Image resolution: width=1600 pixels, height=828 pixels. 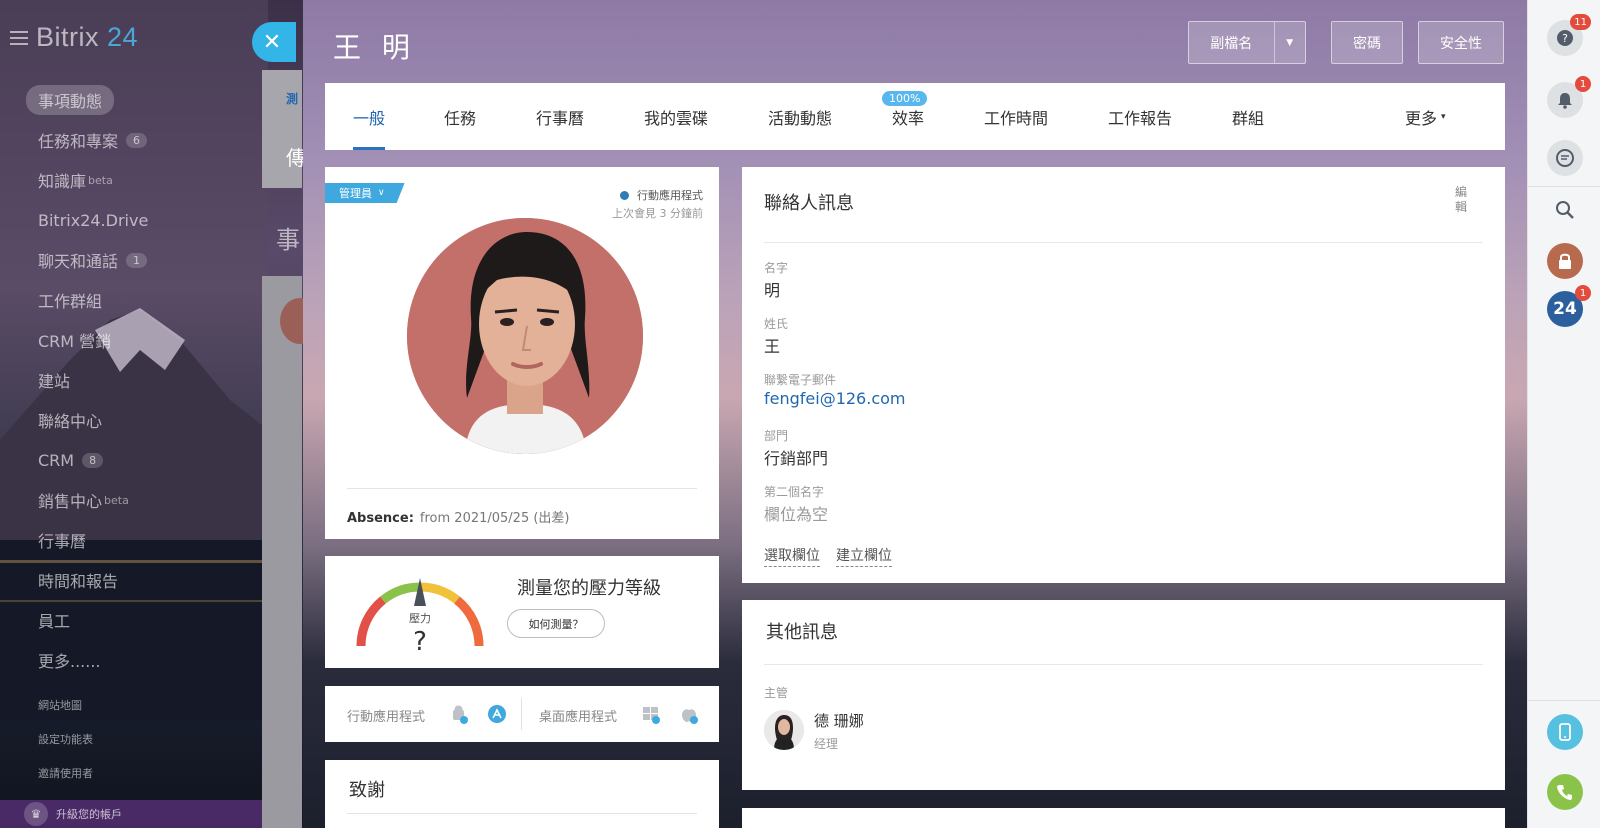 What do you see at coordinates (1565, 261) in the screenshot?
I see `lock-button` at bounding box center [1565, 261].